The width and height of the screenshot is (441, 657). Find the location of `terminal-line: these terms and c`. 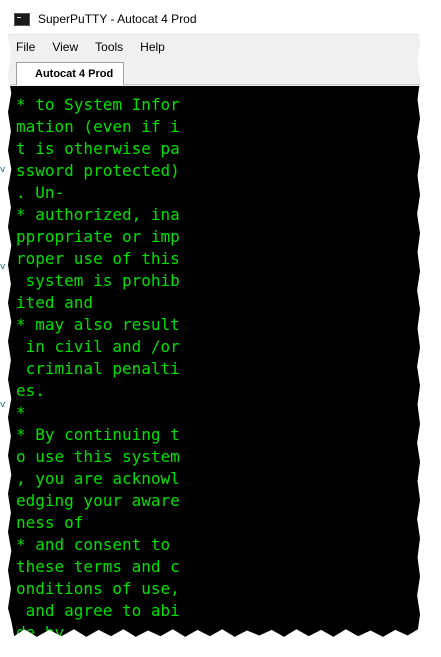

terminal-line: these terms and c is located at coordinates (98, 566).